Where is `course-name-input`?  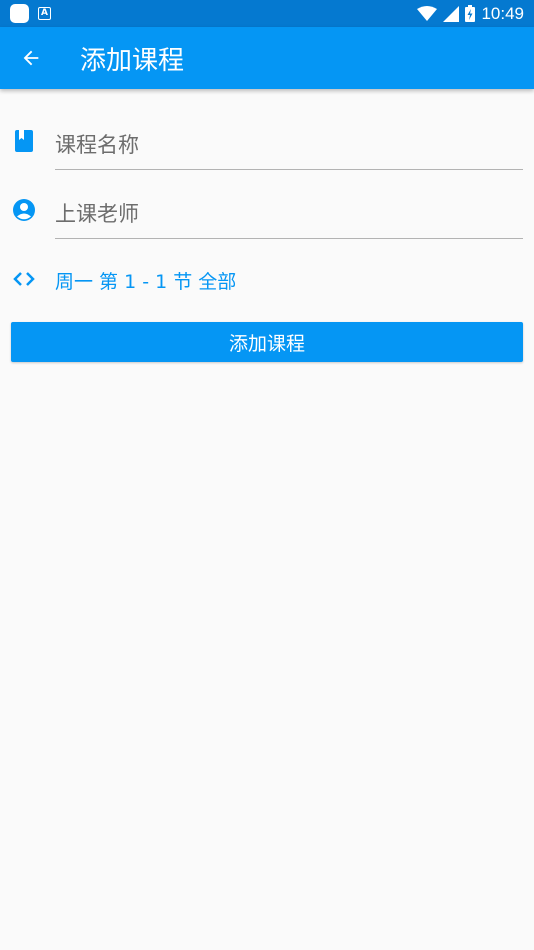 course-name-input is located at coordinates (289, 144).